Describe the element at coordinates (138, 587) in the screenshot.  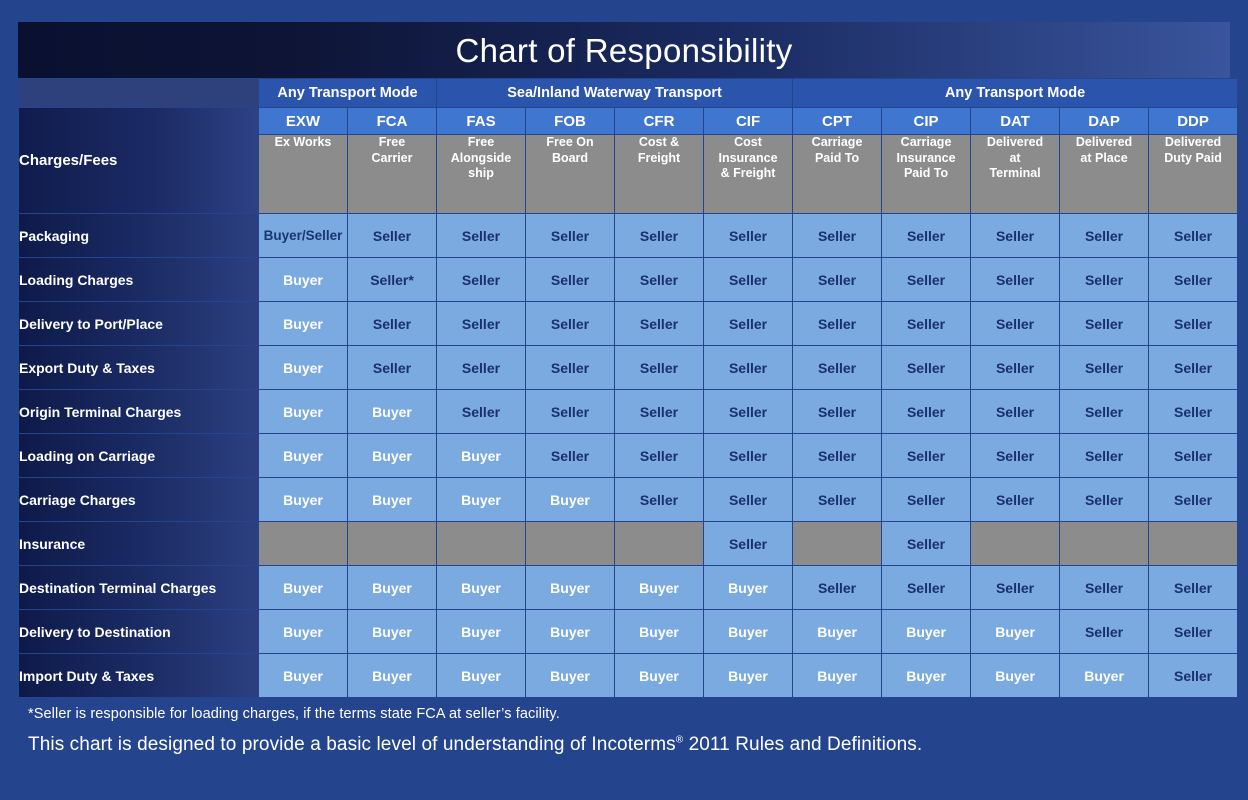
I see `row-label-destination-terminal-charges: Destination Terminal Charges` at that location.